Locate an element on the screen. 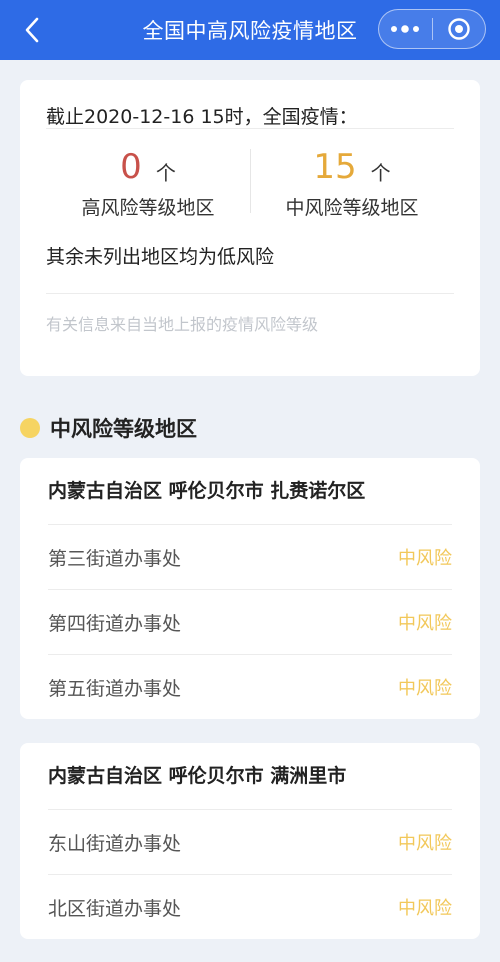  source-note: 有关信息来自当地上报的疫情风险等级 is located at coordinates (182, 324).